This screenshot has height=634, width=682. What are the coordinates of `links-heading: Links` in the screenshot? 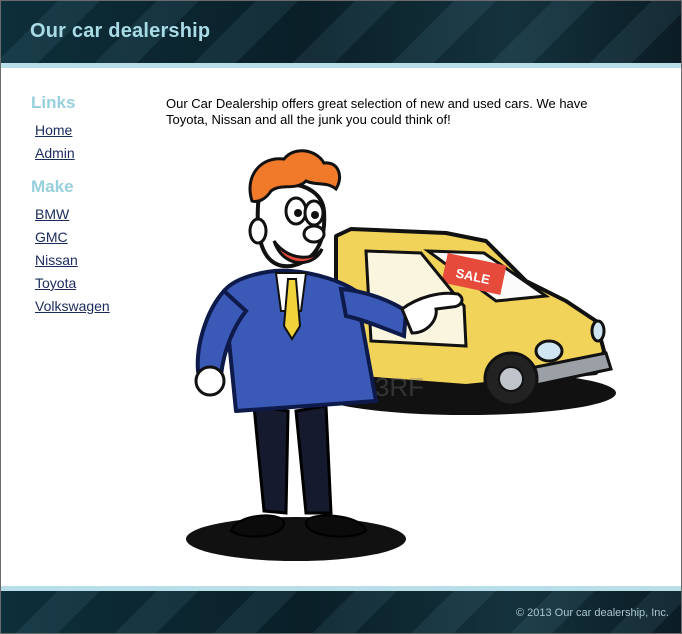 It's located at (53, 102).